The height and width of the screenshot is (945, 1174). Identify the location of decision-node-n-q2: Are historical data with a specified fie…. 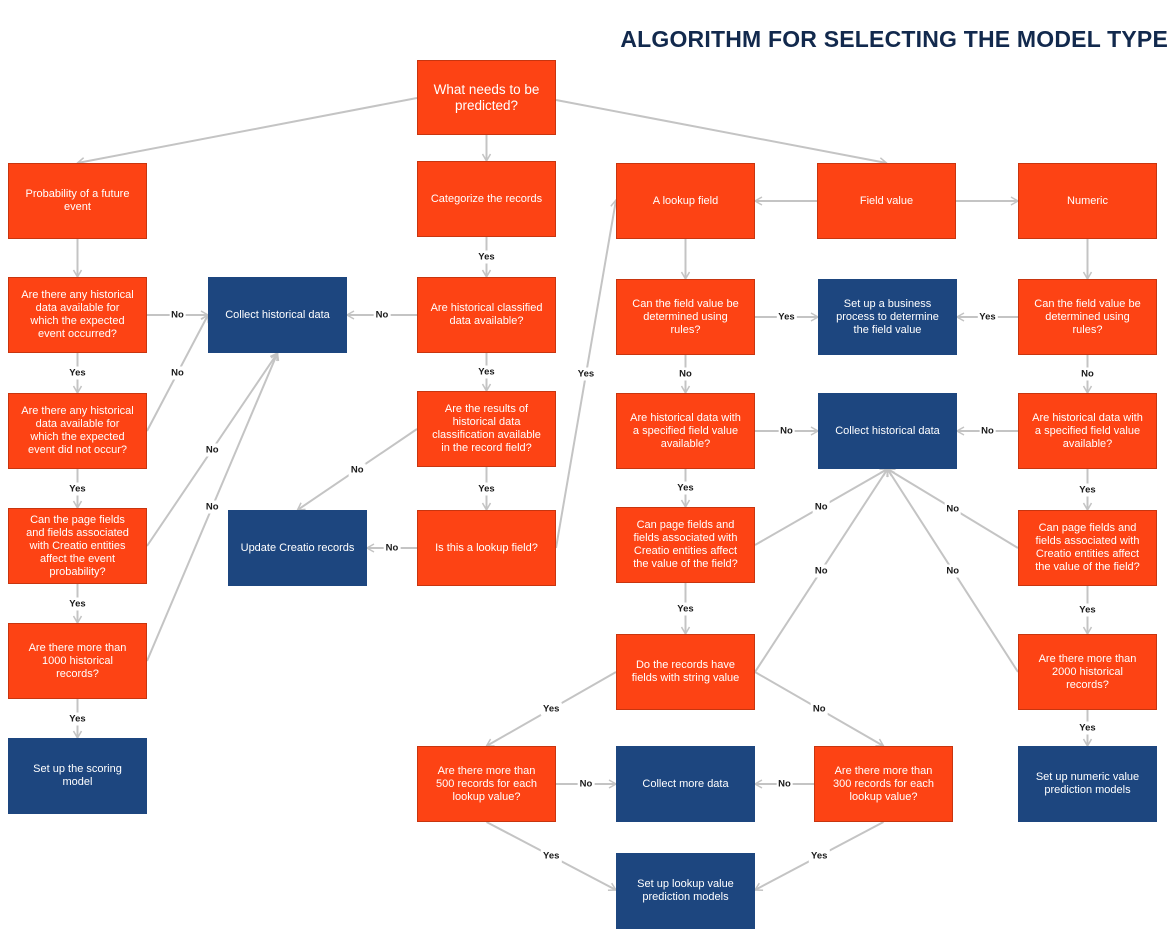
(1087, 431).